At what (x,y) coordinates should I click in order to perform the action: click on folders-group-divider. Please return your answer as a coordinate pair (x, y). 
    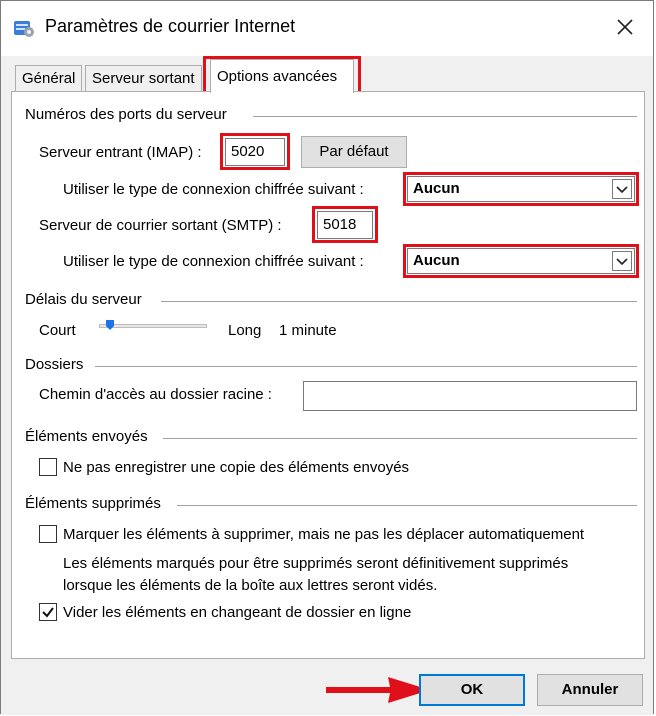
    Looking at the image, I should click on (366, 366).